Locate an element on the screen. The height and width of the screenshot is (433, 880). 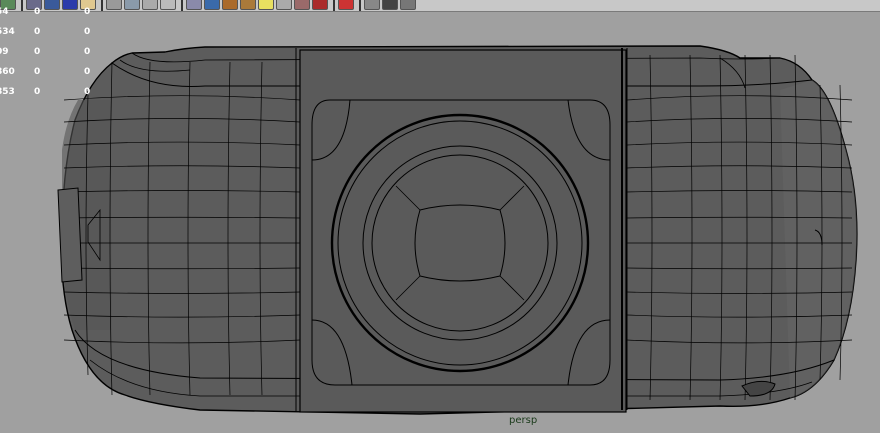
side-button is located at coordinates (70, 235).